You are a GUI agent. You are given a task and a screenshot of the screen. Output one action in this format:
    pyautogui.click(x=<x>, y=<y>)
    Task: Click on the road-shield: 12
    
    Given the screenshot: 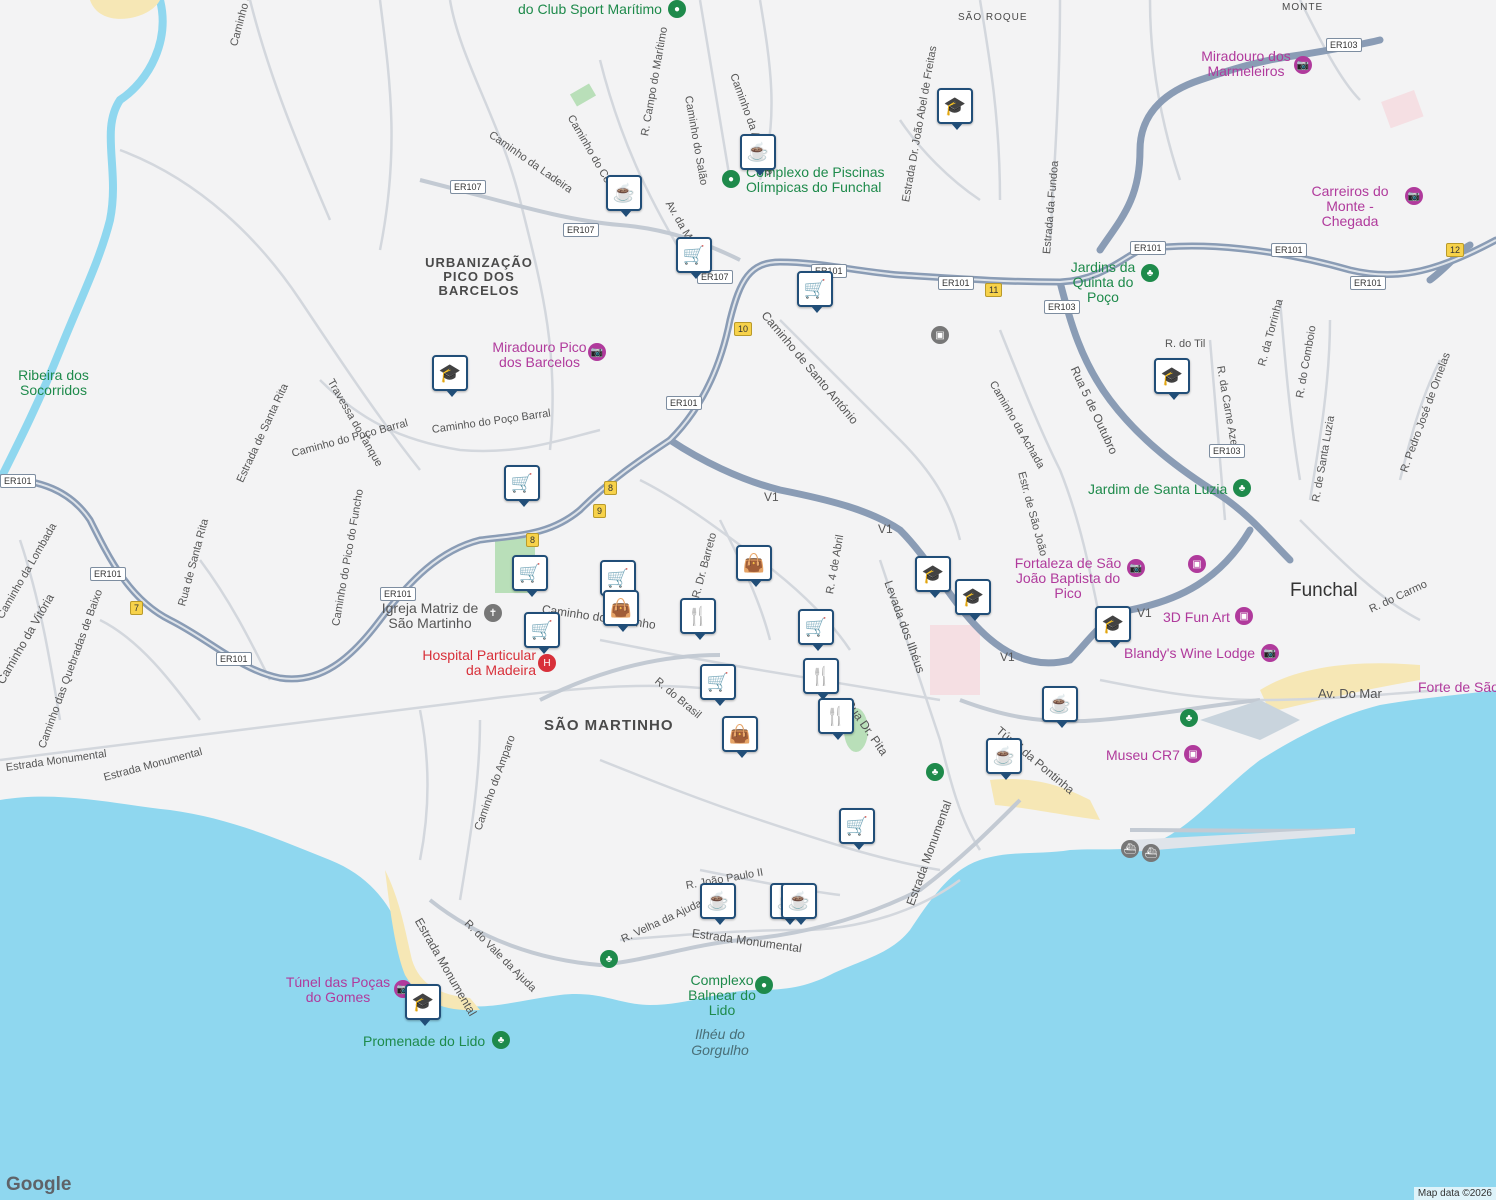 What is the action you would take?
    pyautogui.click(x=1455, y=250)
    